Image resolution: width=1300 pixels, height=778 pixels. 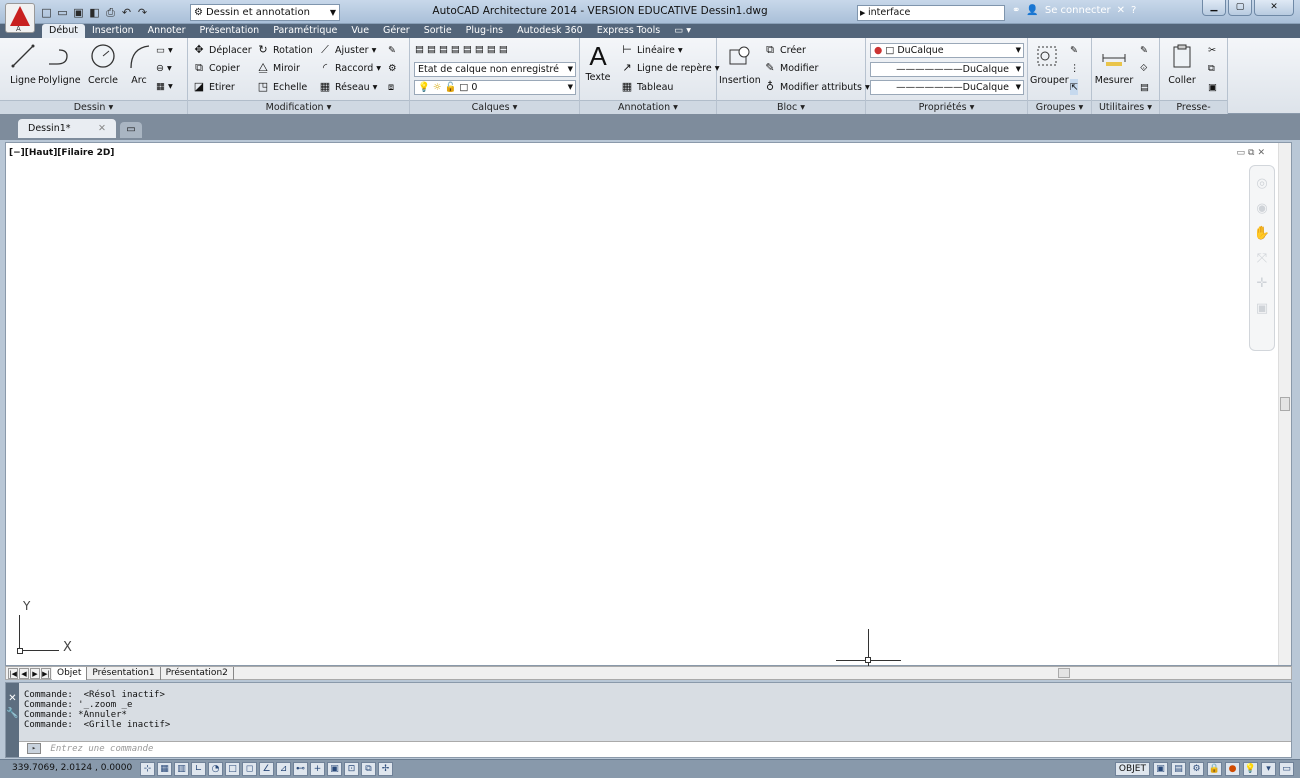 What do you see at coordinates (655, 749) in the screenshot?
I see `command-input: ▸ Entrez une commande` at bounding box center [655, 749].